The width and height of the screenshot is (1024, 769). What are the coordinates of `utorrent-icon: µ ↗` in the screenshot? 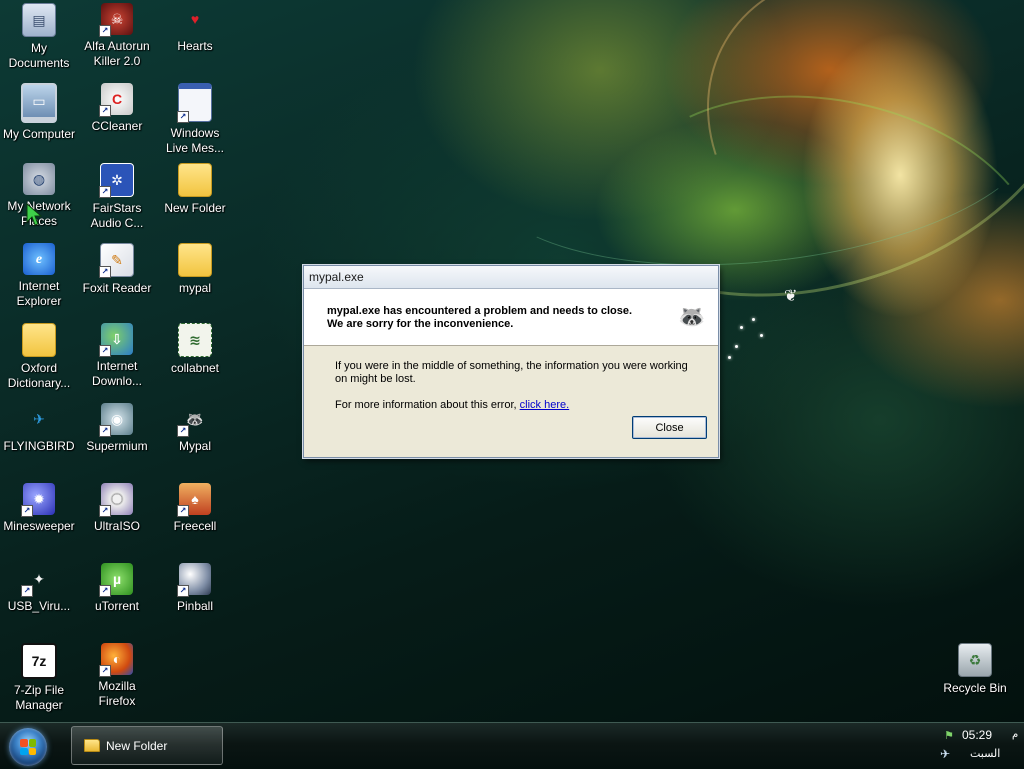 It's located at (116, 580).